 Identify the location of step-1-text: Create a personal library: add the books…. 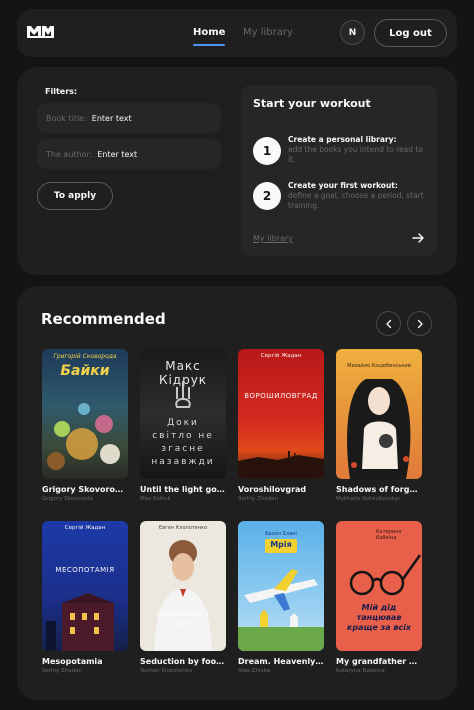
(358, 150).